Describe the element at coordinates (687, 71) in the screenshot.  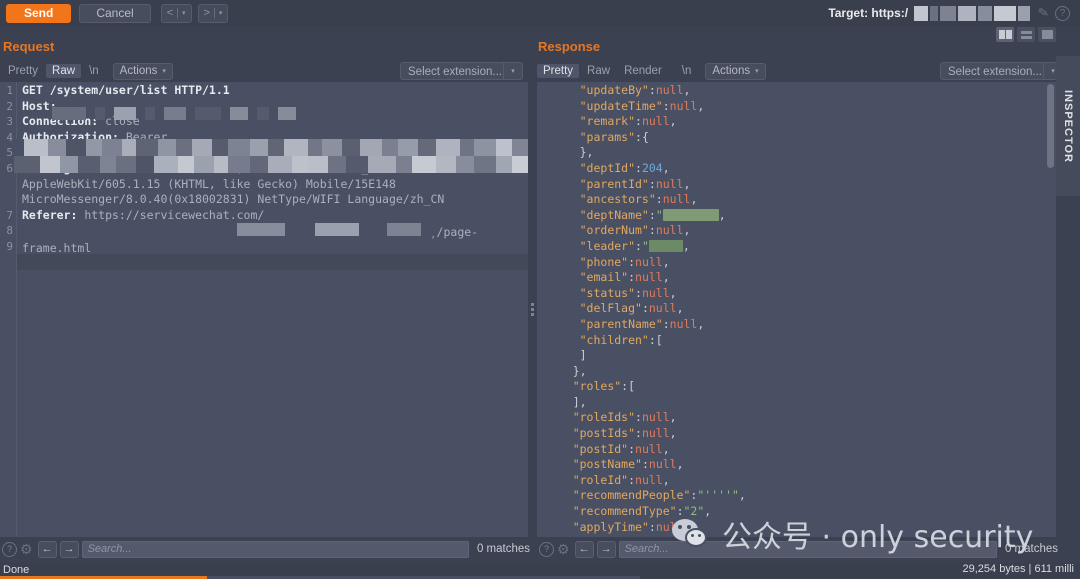
I see `response-tab-newline: \n` at that location.